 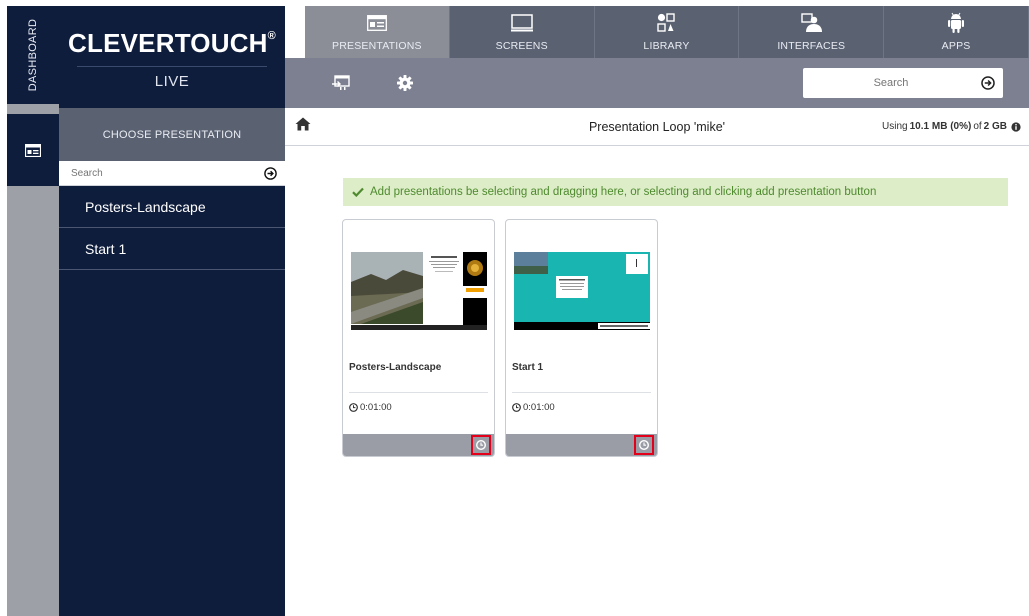 I want to click on card-title: Start 1, so click(x=528, y=367).